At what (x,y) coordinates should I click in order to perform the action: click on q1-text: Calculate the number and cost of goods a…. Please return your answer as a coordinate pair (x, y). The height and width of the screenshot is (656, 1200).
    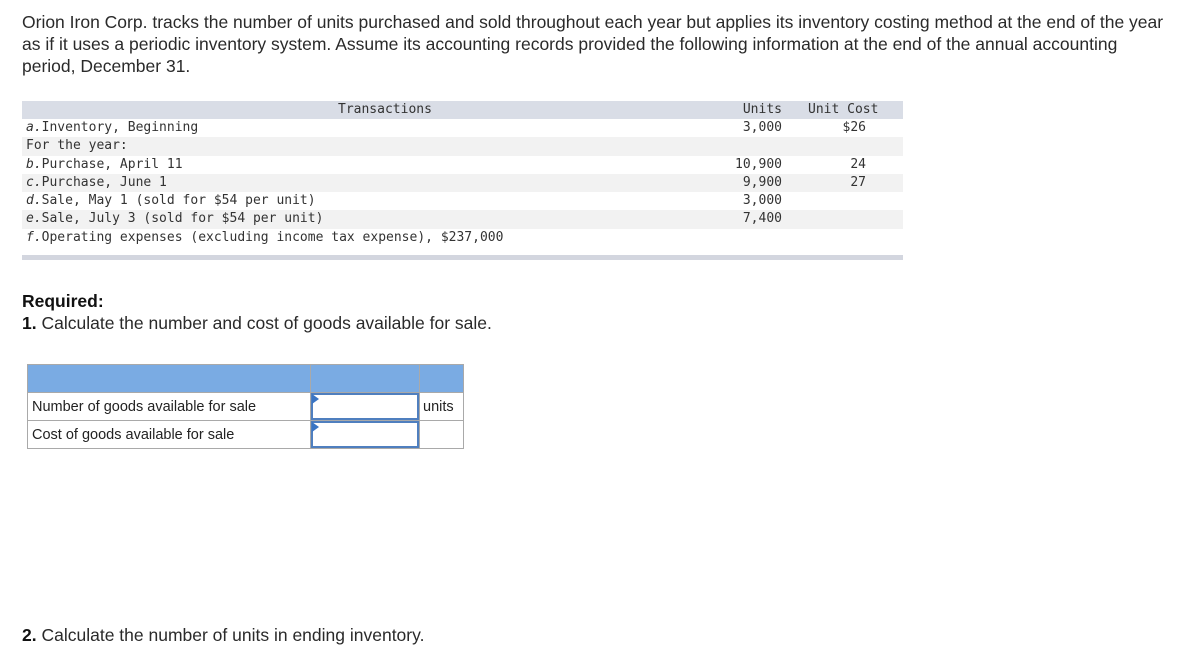
    Looking at the image, I should click on (264, 323).